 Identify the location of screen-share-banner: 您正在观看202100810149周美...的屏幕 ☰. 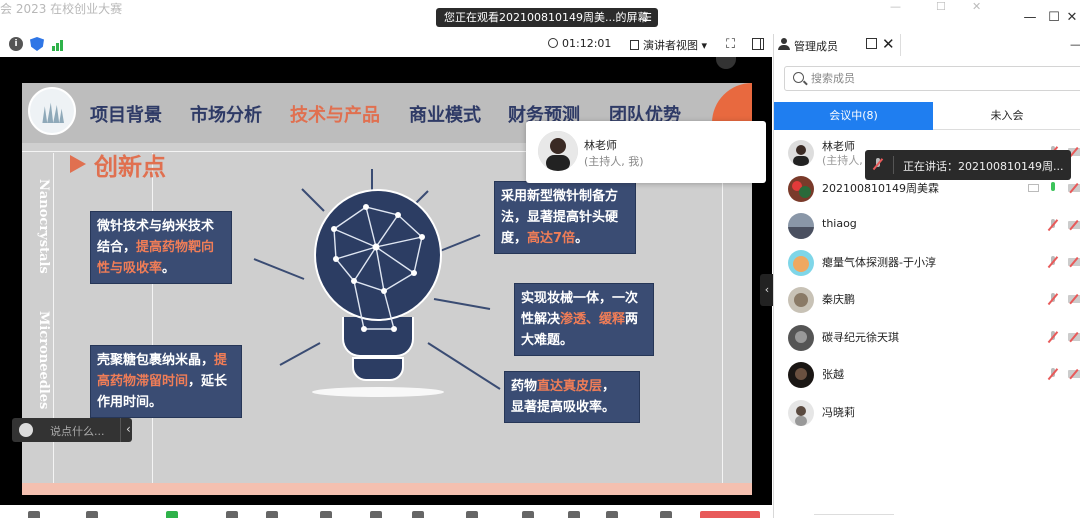
(547, 17).